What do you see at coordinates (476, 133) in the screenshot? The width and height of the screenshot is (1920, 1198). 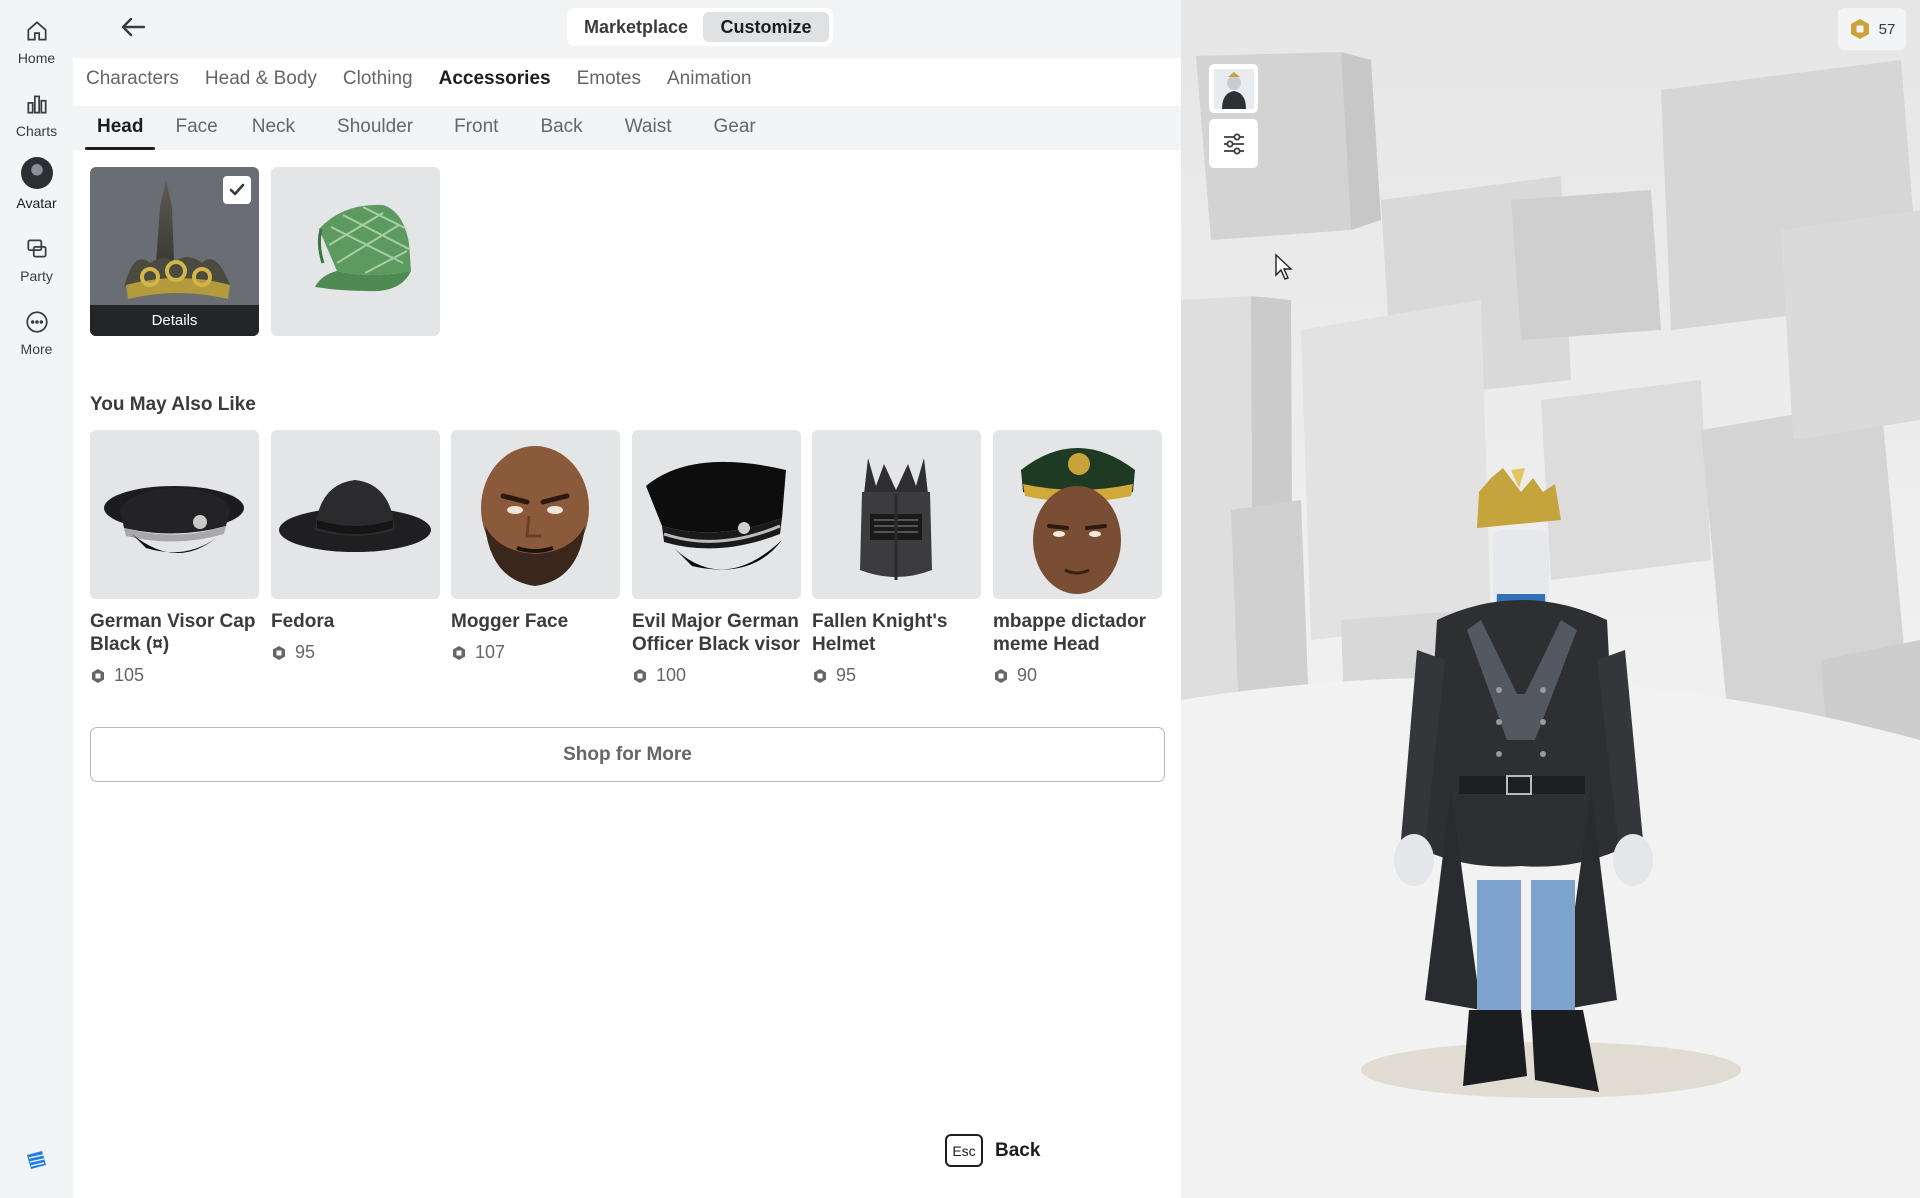 I see `subtab-front: Front` at bounding box center [476, 133].